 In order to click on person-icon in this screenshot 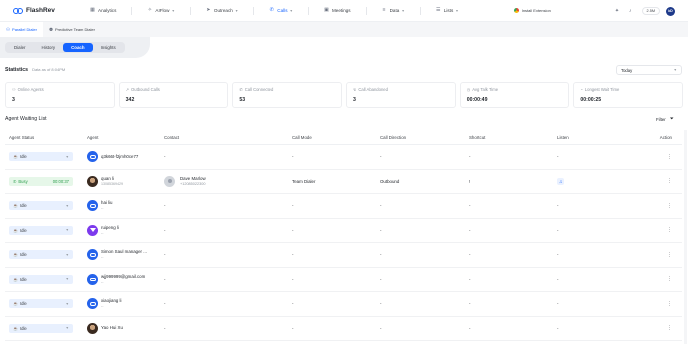, I will do `click(169, 181)`.